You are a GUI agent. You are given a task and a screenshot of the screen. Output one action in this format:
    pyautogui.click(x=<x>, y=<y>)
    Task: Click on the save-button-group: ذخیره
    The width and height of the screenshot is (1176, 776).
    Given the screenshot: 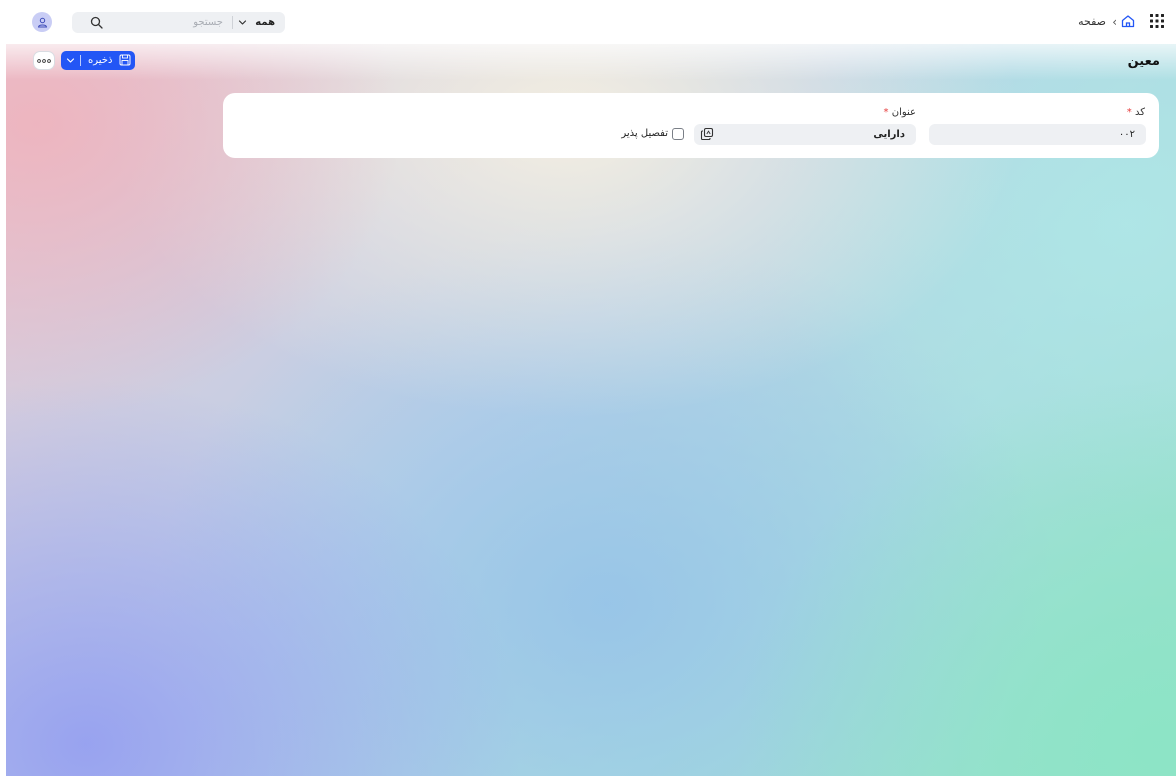 What is the action you would take?
    pyautogui.click(x=98, y=60)
    